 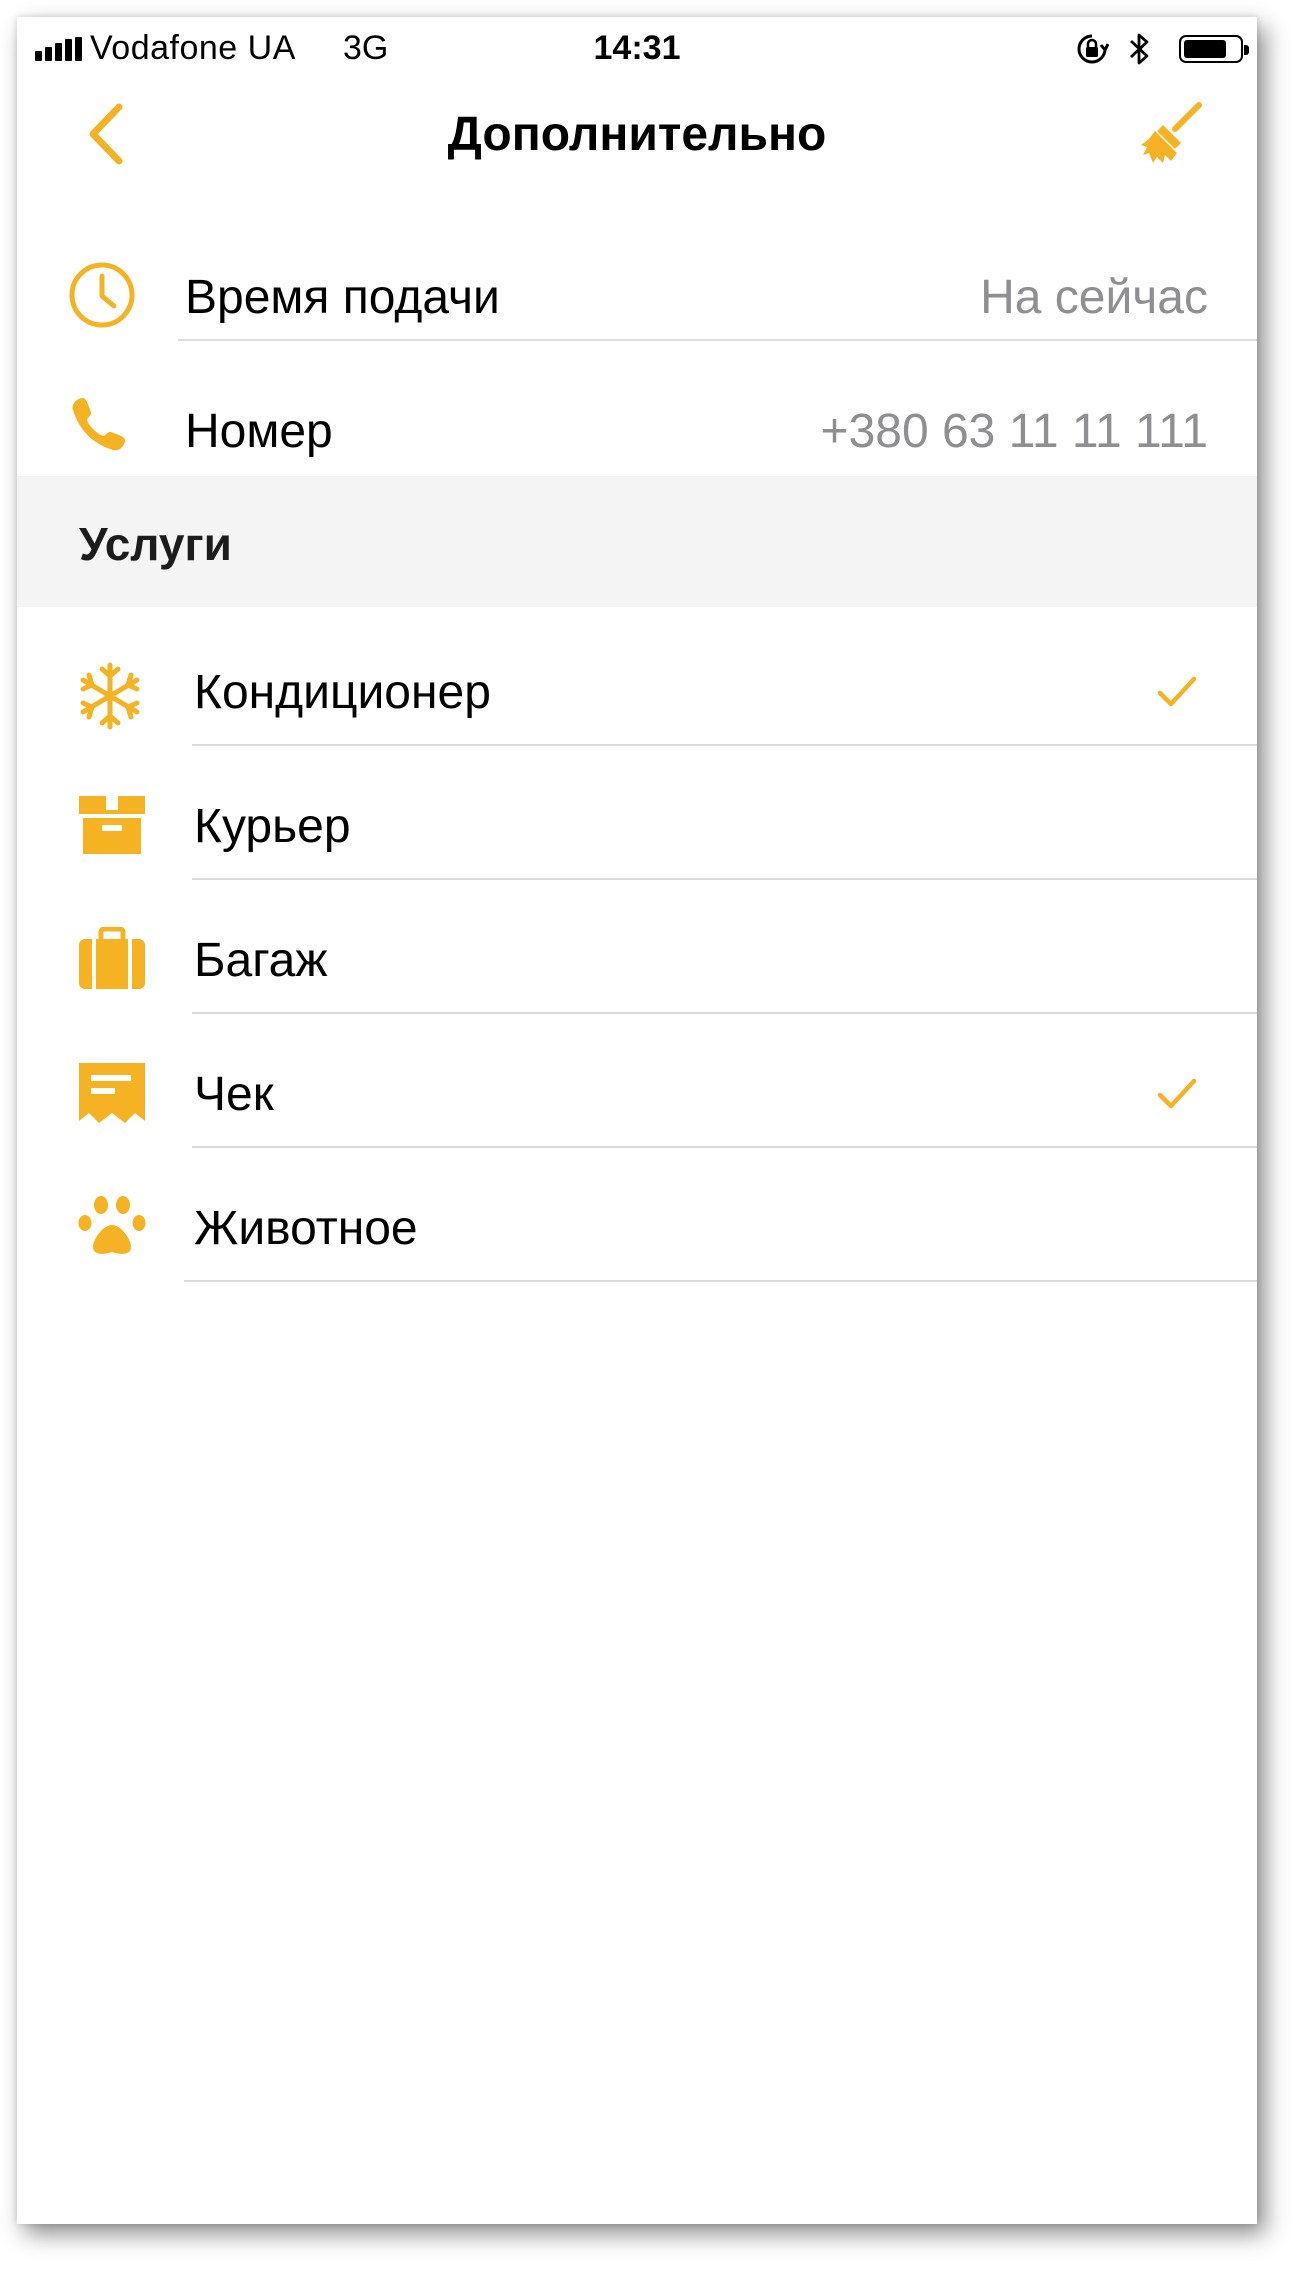 I want to click on broom-icon, so click(x=1171, y=132).